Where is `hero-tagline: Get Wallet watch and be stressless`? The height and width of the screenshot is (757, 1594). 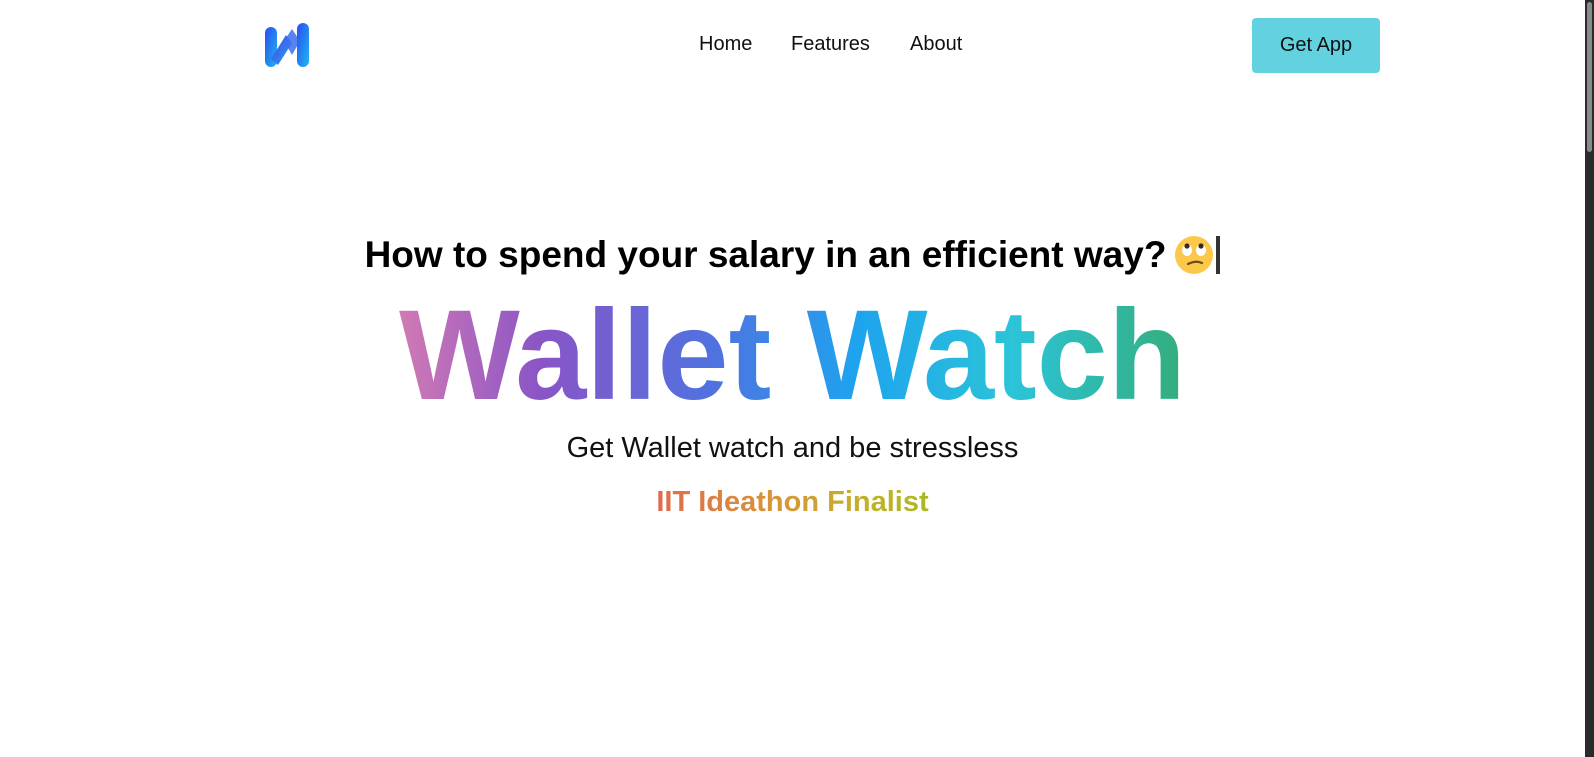
hero-tagline: Get Wallet watch and be stressless is located at coordinates (792, 448).